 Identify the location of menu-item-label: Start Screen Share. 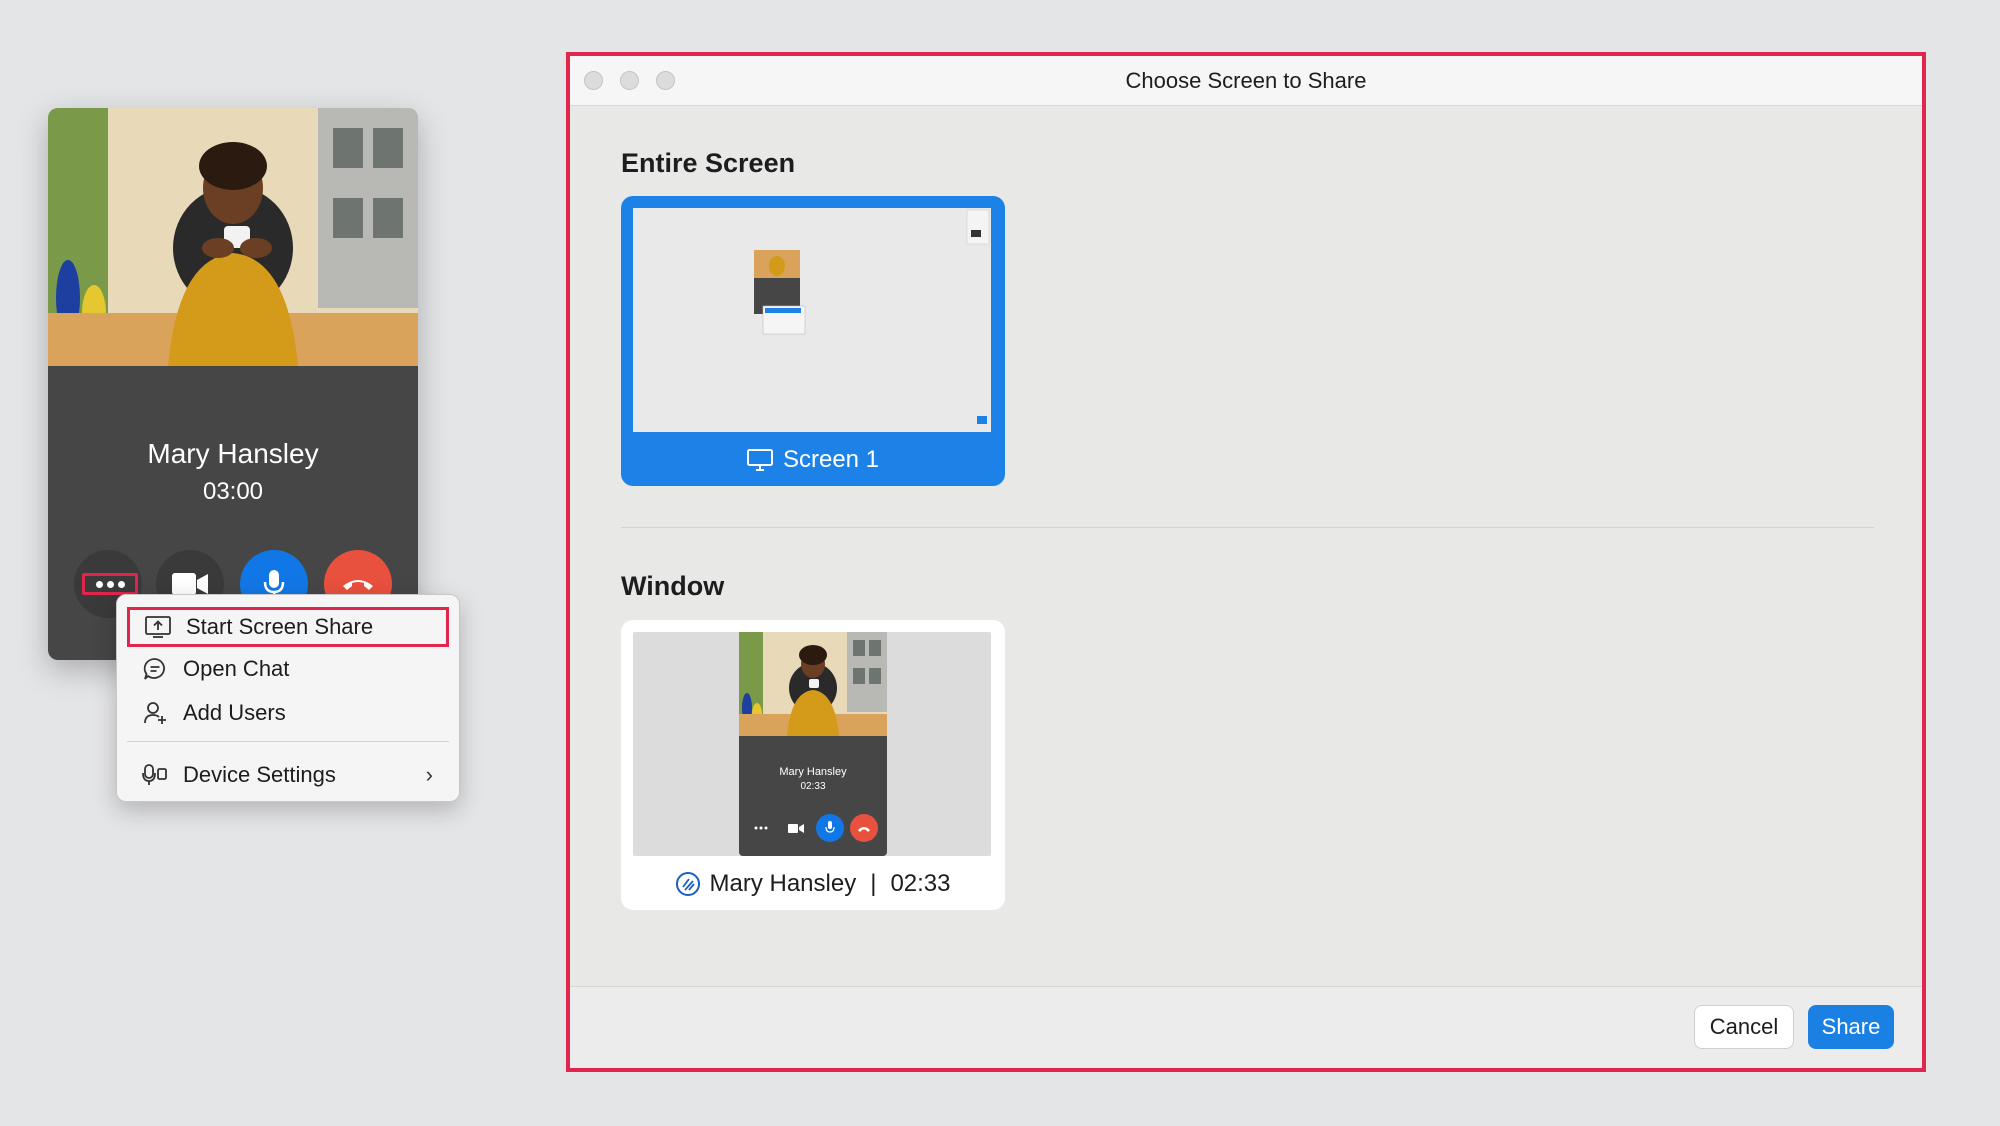
(280, 626).